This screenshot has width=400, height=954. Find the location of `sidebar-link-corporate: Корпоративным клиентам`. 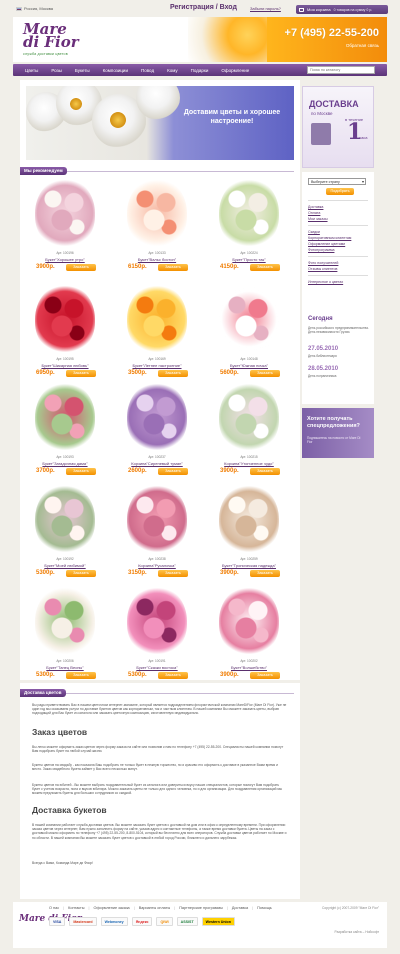

sidebar-link-corporate: Корпоративным клиентам is located at coordinates (329, 238).